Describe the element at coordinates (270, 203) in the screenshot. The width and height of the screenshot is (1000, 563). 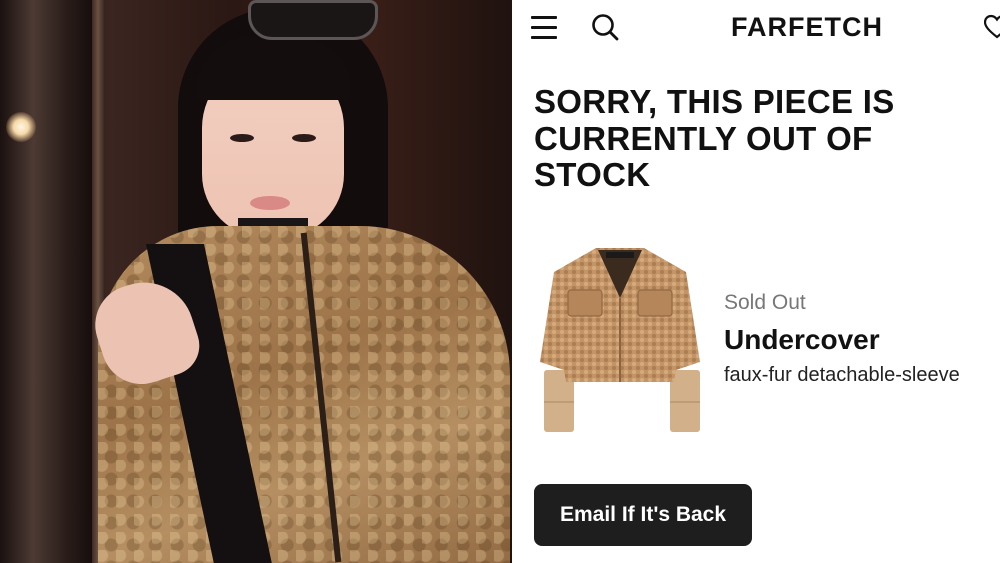
I see `lips` at that location.